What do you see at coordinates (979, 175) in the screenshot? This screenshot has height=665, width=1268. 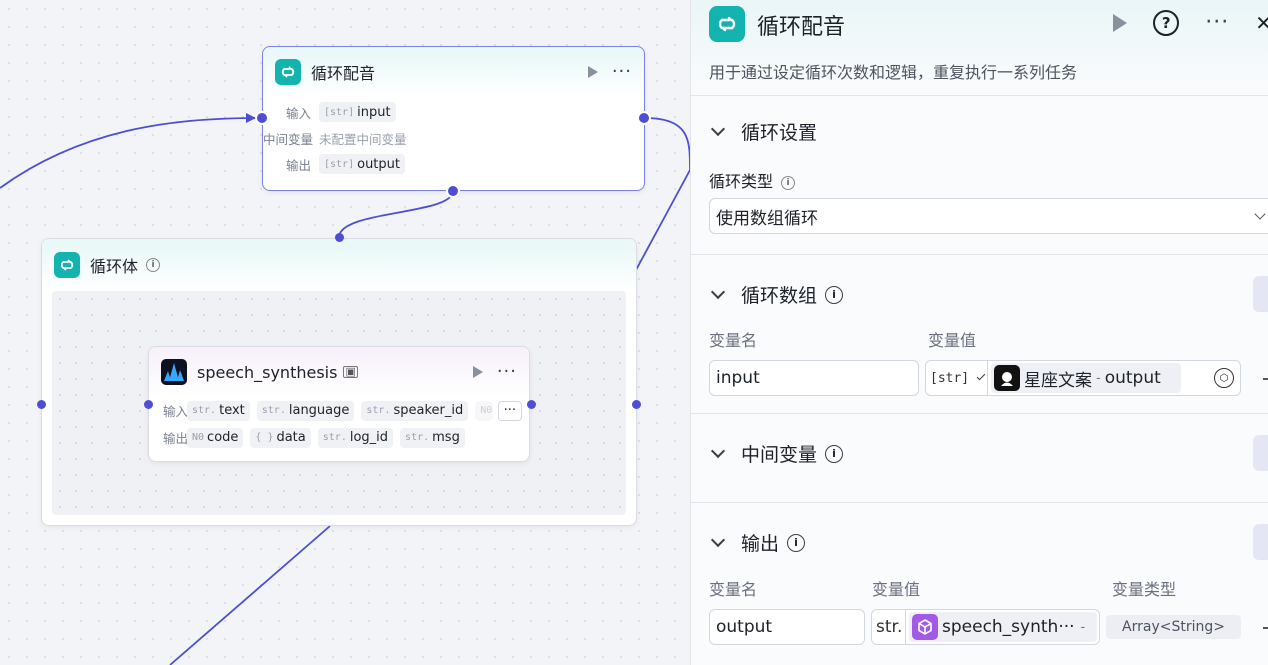 I see `loop-settings-section: 循环设置 循环类型 i 使用数组循环` at bounding box center [979, 175].